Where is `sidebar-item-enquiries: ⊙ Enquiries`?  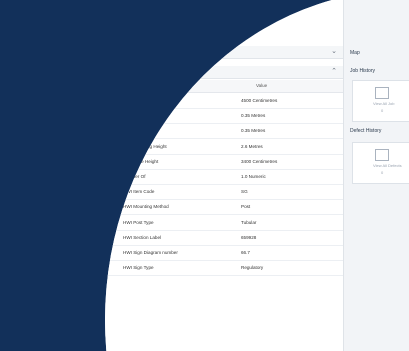 sidebar-item-enquiries: ⊙ Enquiries is located at coordinates (39, 129).